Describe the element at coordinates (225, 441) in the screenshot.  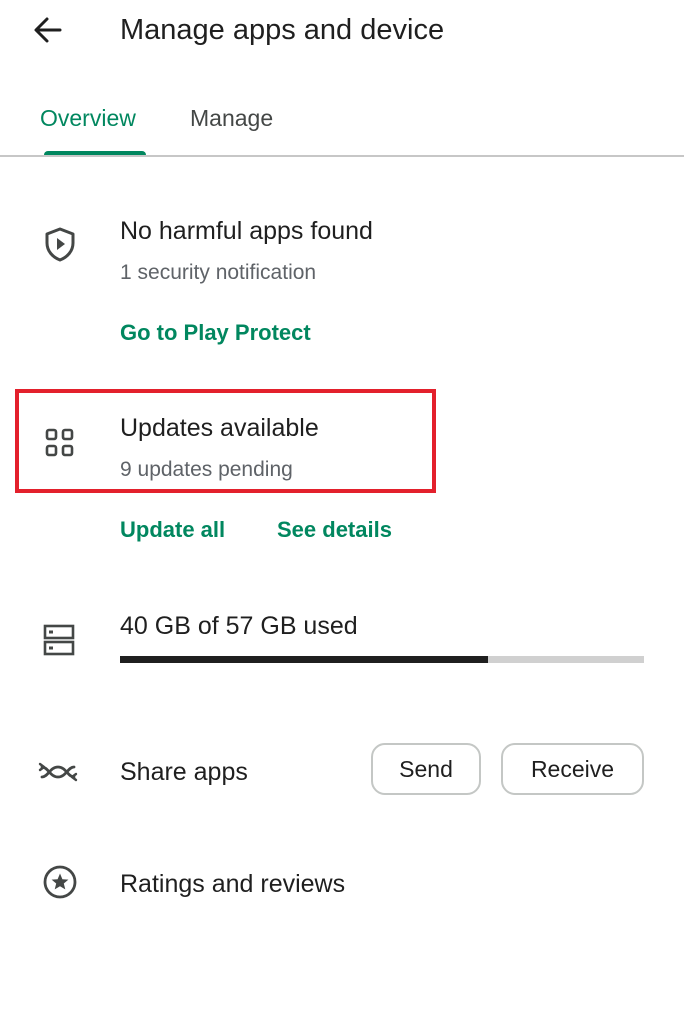
I see `updates-highlight-box` at that location.